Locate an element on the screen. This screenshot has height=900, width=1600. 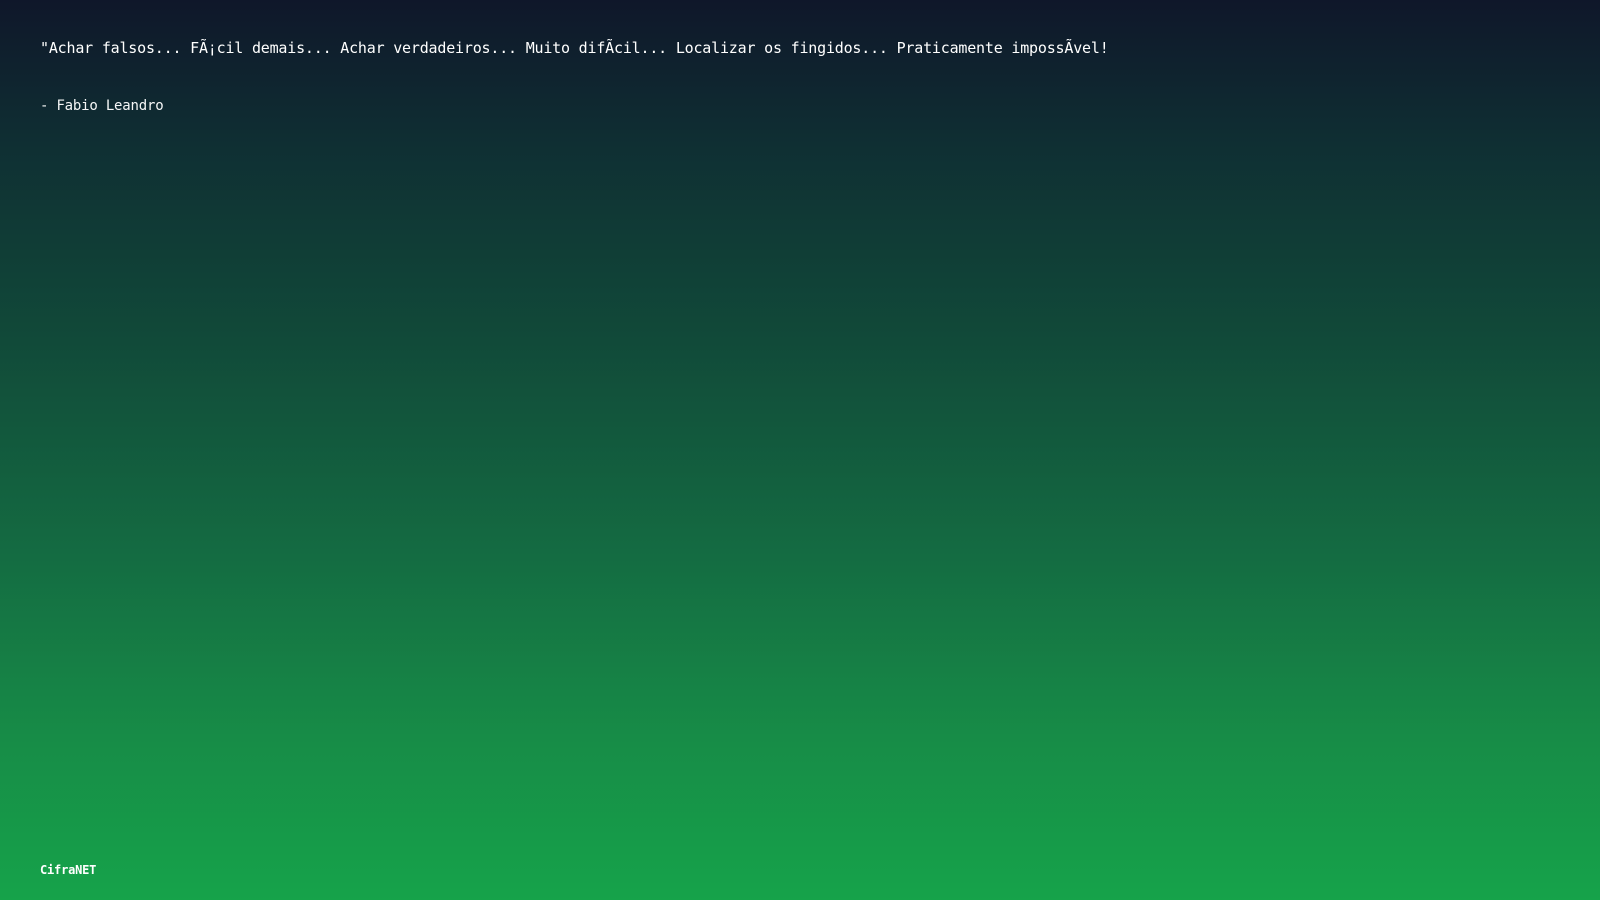
quote-author: - Fabio Leandro is located at coordinates (102, 106).